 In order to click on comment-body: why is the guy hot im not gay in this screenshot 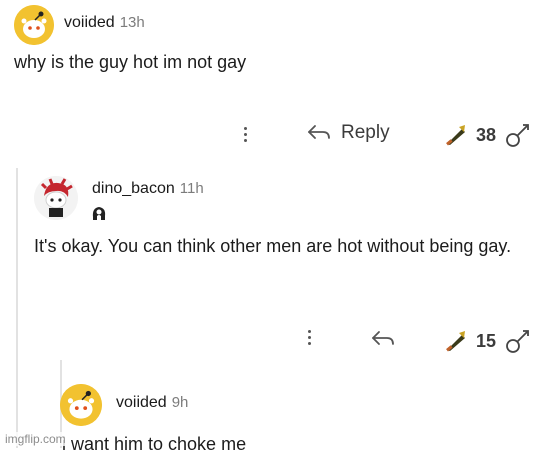, I will do `click(130, 62)`.